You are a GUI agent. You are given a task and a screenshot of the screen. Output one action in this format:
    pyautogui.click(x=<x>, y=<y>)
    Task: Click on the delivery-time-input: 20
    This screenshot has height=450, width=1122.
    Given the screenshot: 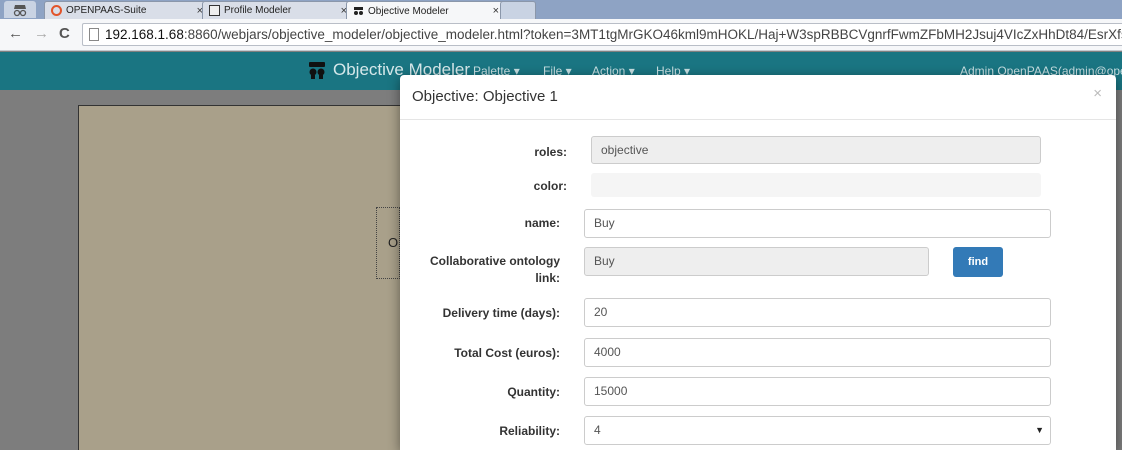 What is the action you would take?
    pyautogui.click(x=817, y=312)
    